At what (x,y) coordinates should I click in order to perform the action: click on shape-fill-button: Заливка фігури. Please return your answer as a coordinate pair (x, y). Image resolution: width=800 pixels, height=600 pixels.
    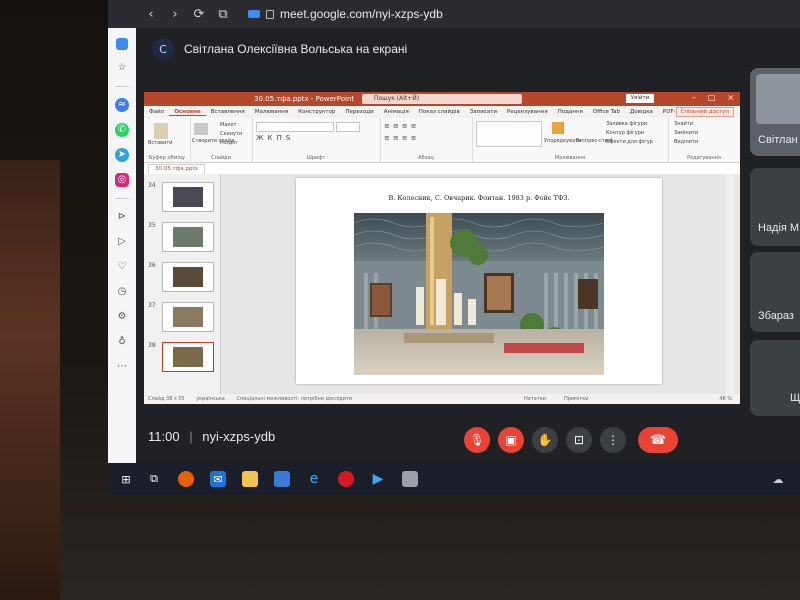
    Looking at the image, I should click on (626, 124).